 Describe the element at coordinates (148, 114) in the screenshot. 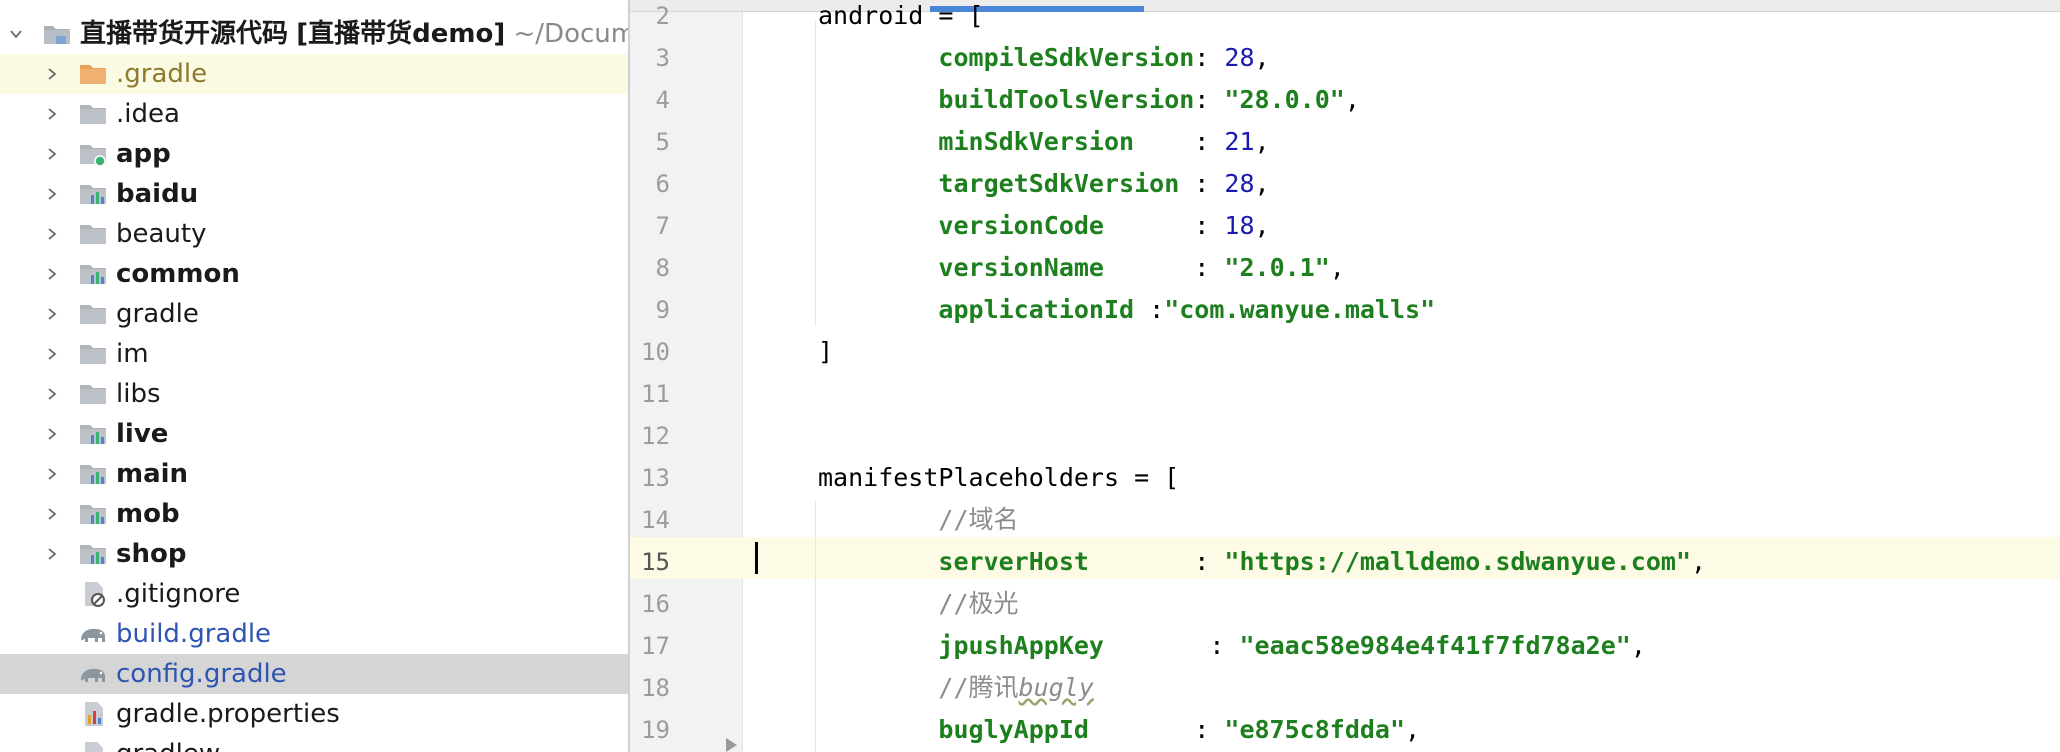

I see `tree-item-label: .idea` at that location.